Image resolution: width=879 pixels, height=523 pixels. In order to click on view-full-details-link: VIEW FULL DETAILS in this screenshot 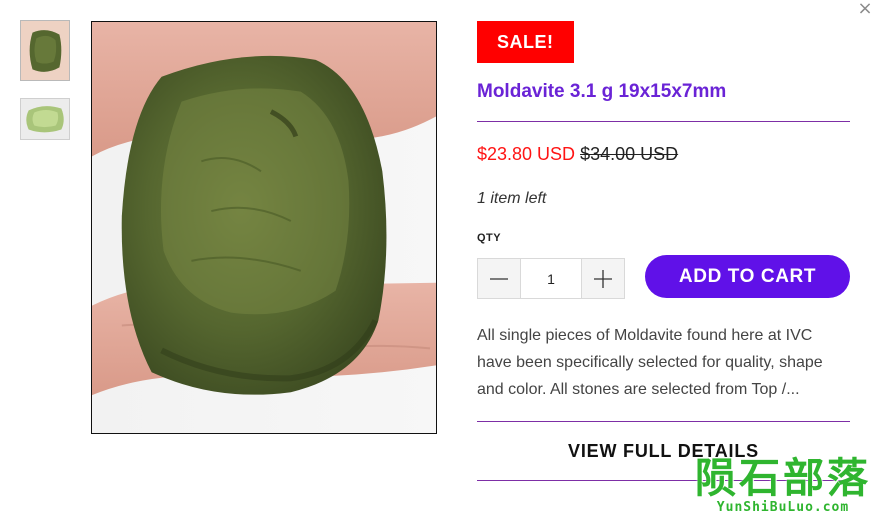, I will do `click(663, 451)`.